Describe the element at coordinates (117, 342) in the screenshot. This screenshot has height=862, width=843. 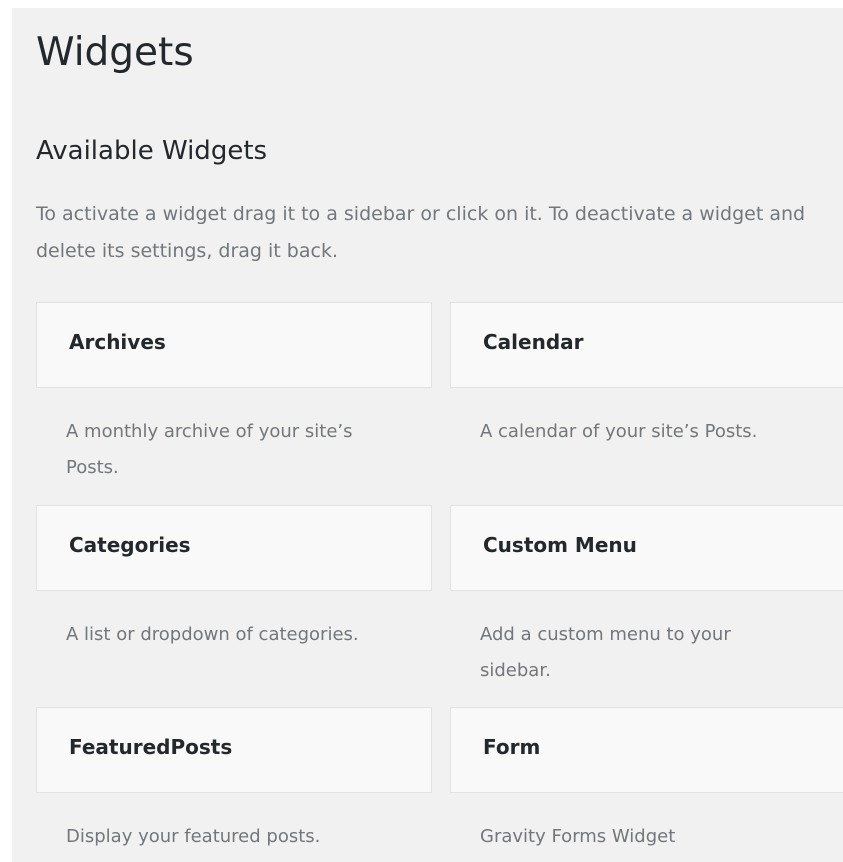
I see `widget-title: Archives` at that location.